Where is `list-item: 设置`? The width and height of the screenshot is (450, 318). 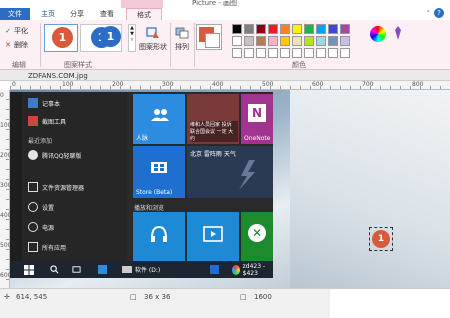
list-item: 设置 is located at coordinates (41, 207).